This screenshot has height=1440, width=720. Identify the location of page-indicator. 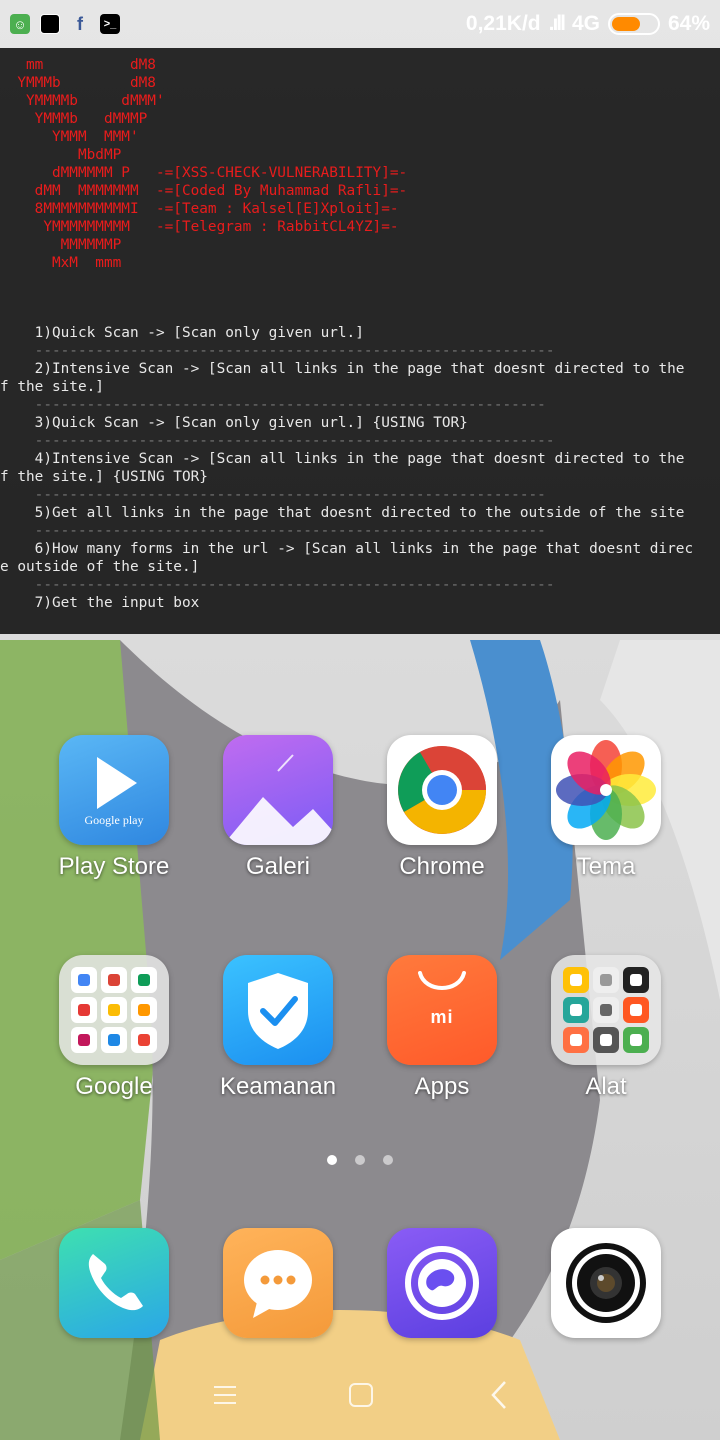
(360, 1160).